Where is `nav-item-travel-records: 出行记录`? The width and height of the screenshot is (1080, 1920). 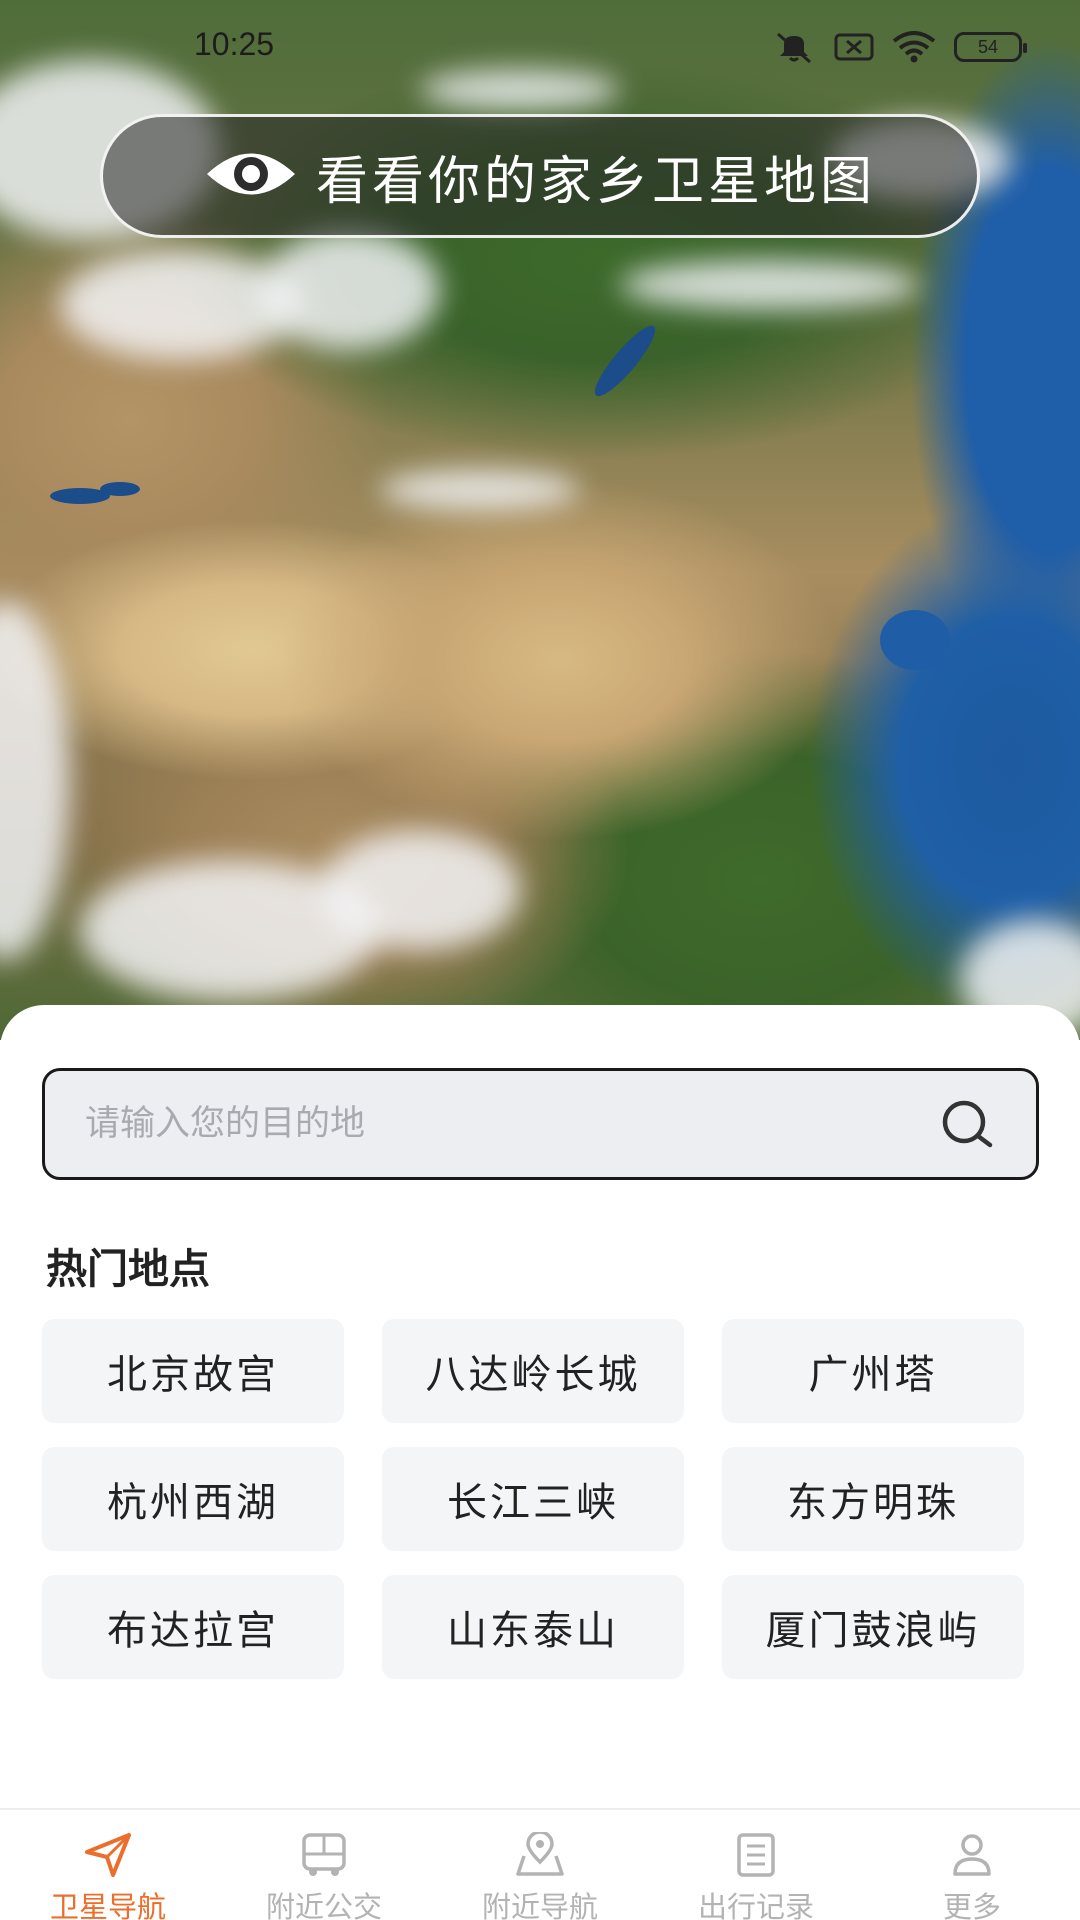 nav-item-travel-records: 出行记录 is located at coordinates (756, 1865).